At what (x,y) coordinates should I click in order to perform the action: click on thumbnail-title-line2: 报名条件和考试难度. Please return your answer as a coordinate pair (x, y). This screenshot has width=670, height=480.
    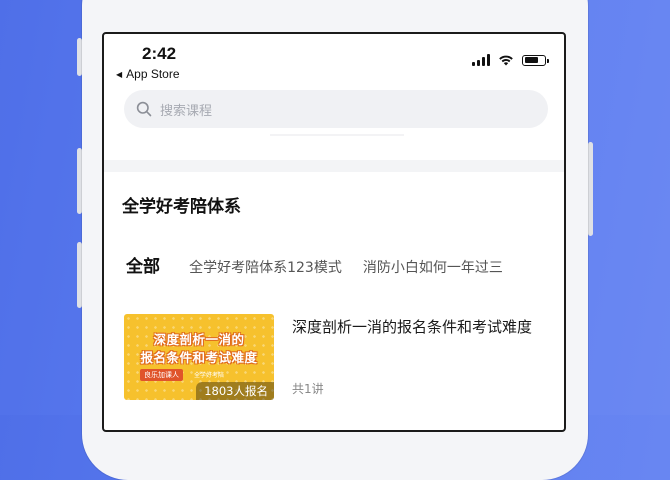
    Looking at the image, I should click on (199, 357).